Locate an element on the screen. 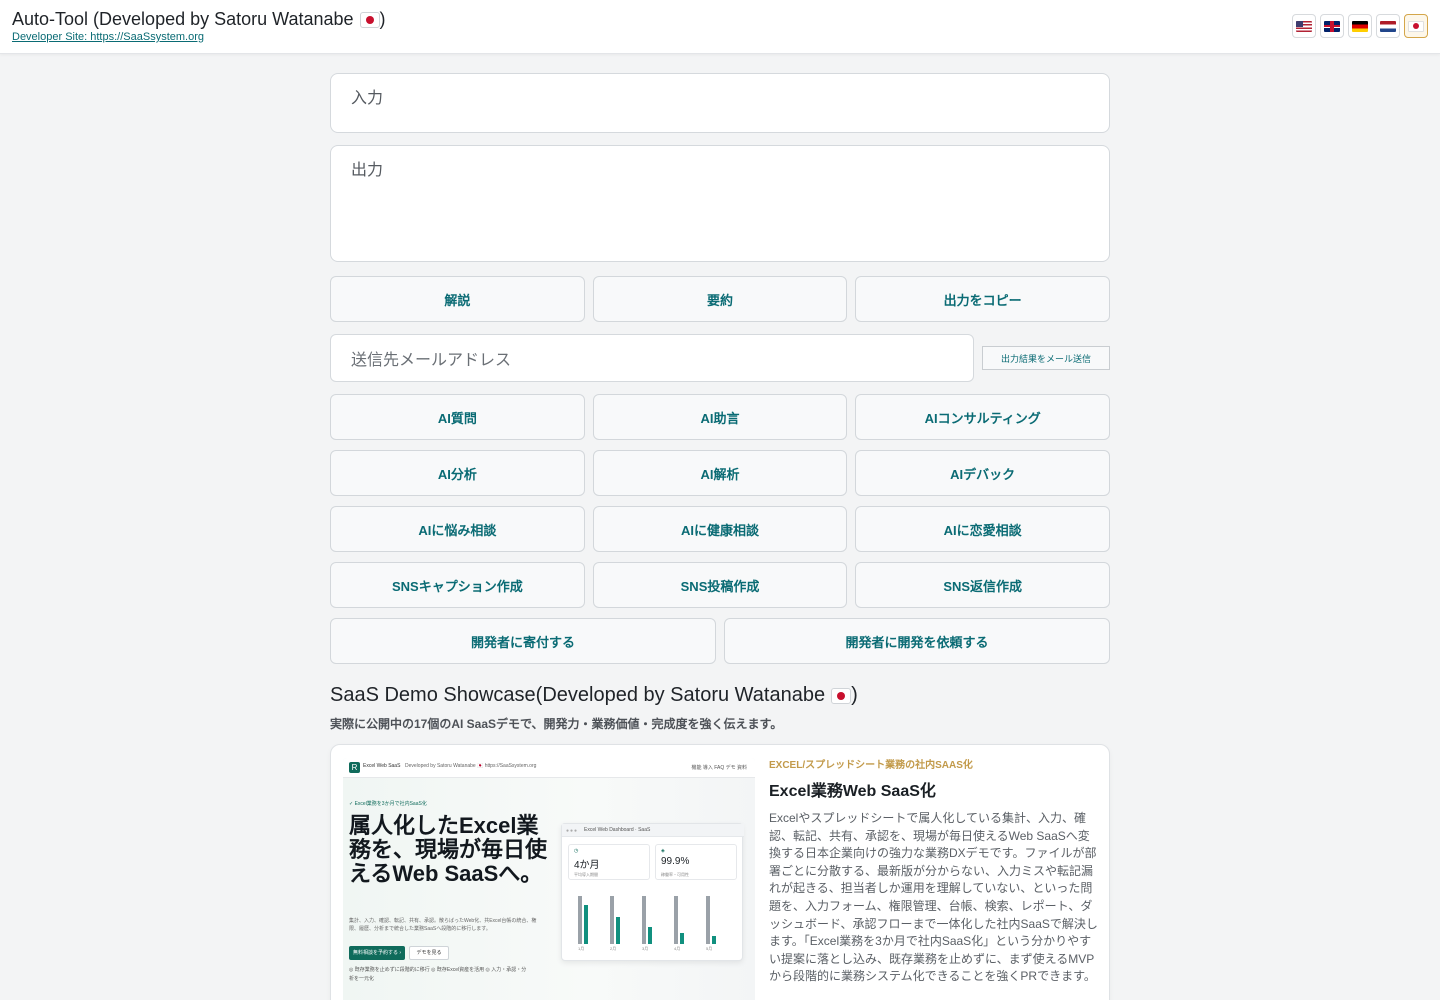 The height and width of the screenshot is (1000, 1440). ai-consulting-button: AIコンサルティング is located at coordinates (983, 417).